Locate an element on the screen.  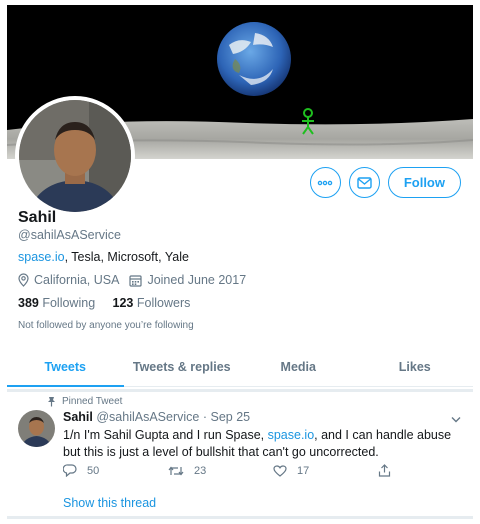
follow-counts: 389 Following 123 Followers is located at coordinates (104, 303).